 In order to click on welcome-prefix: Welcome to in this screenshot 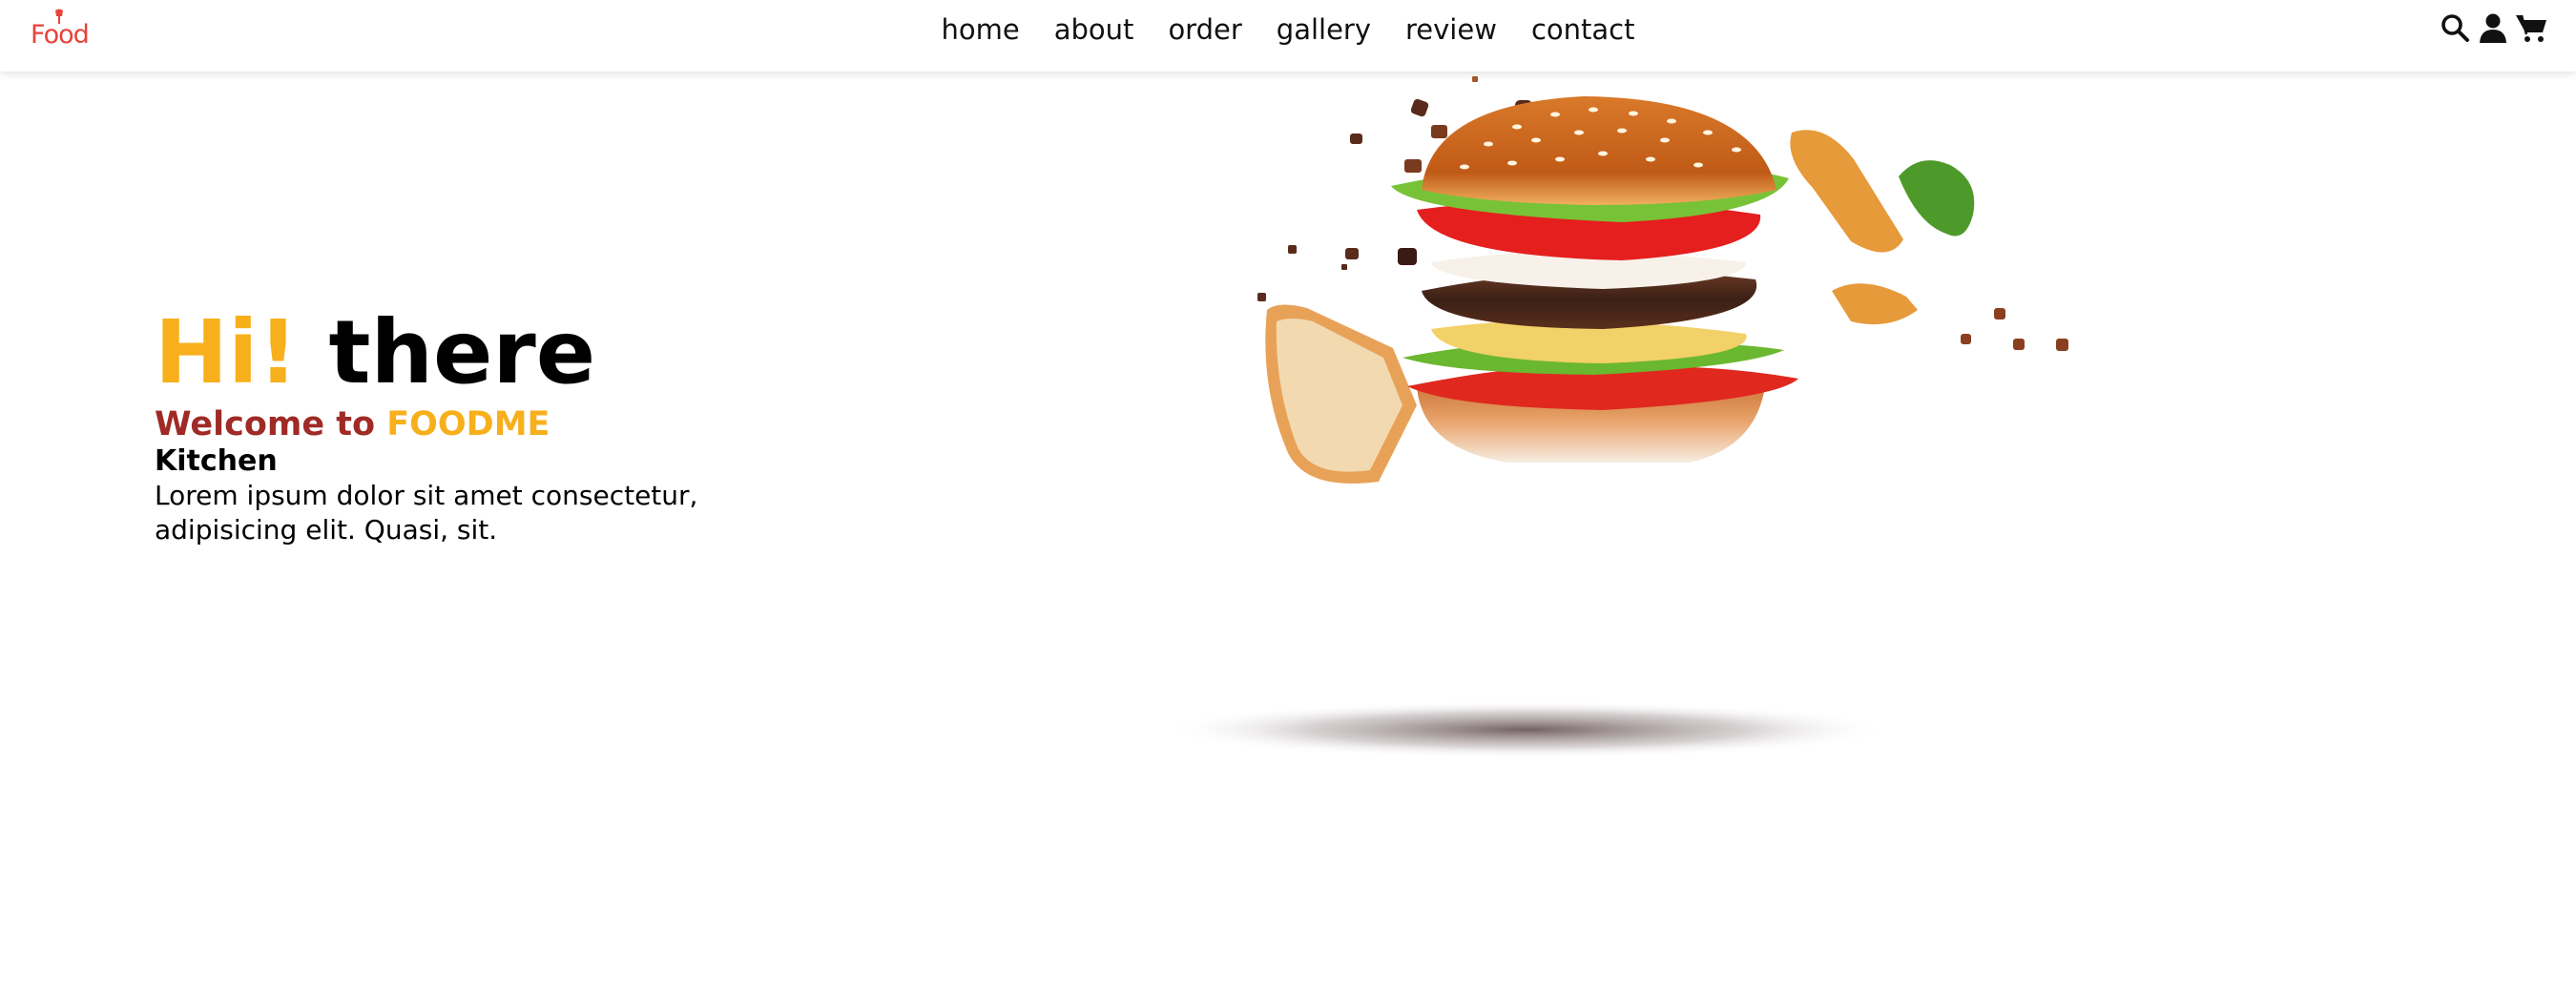, I will do `click(265, 424)`.